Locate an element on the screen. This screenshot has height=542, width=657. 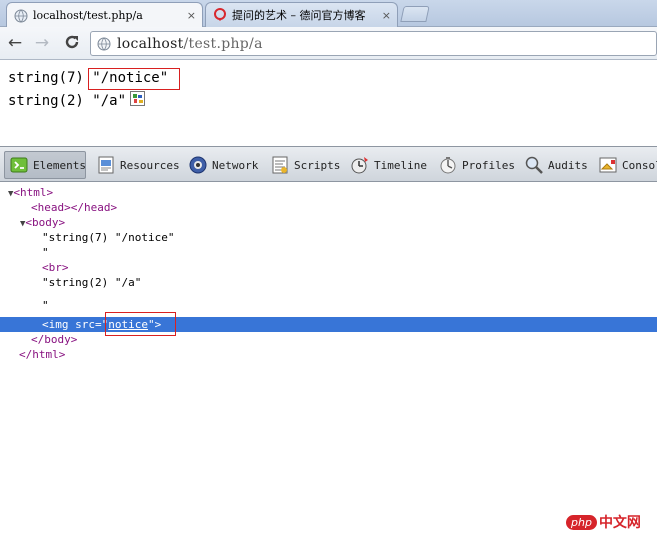
audits-icon is located at coordinates (534, 165).